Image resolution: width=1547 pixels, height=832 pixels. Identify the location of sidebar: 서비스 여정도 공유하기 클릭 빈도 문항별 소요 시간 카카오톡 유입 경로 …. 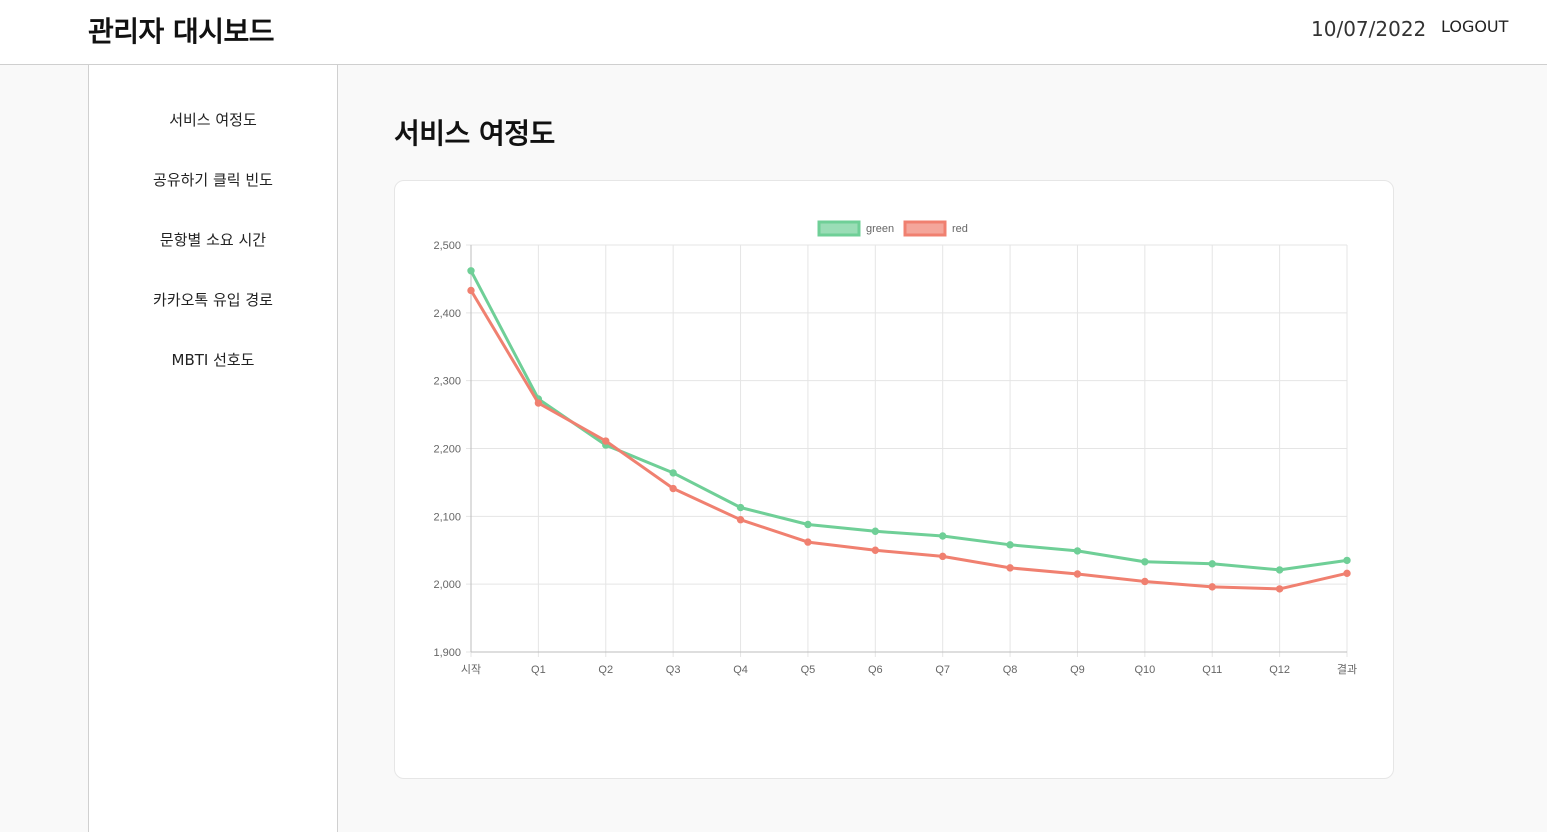
(213, 448).